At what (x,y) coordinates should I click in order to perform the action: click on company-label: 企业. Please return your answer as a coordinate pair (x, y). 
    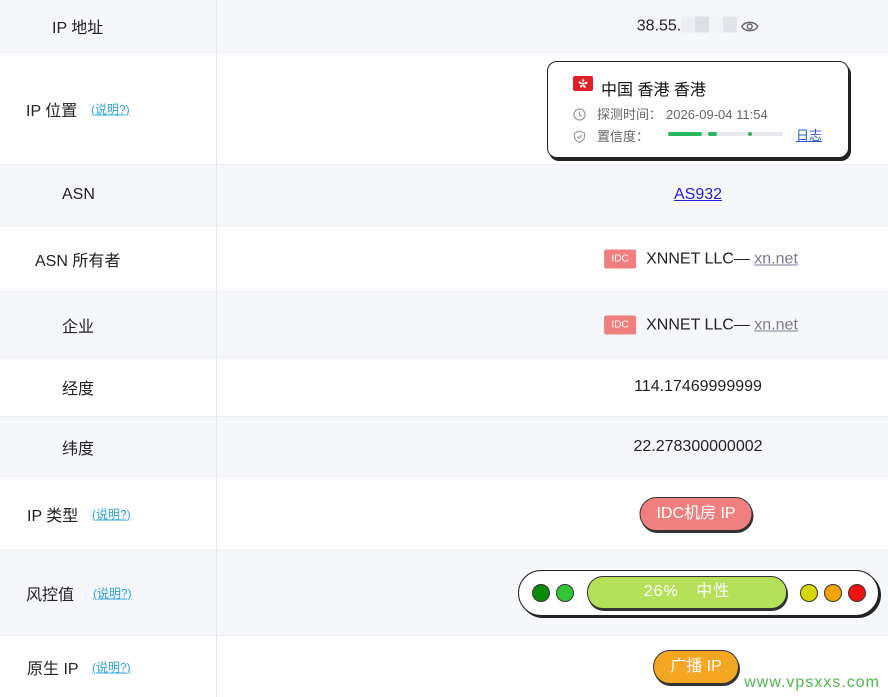
    Looking at the image, I should click on (78, 327).